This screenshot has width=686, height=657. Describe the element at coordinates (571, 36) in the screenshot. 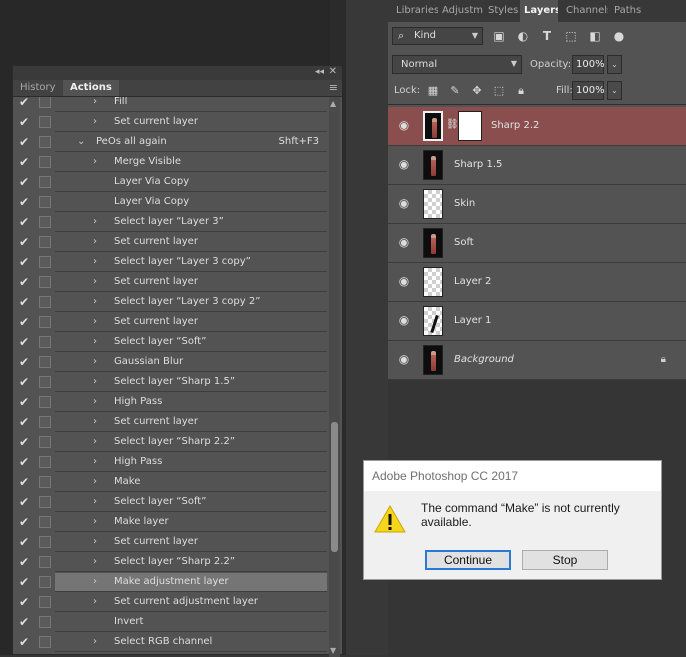

I see `shape-filter-icon: ⬚` at that location.